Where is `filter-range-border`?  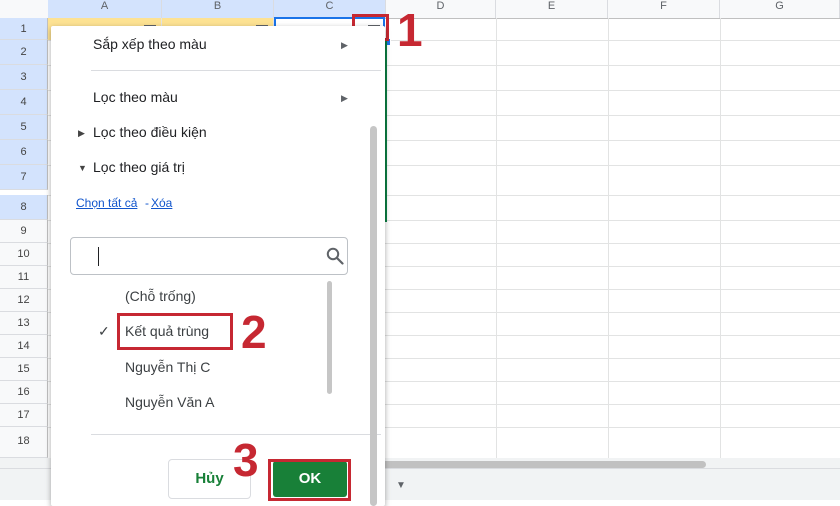 filter-range-border is located at coordinates (386, 131).